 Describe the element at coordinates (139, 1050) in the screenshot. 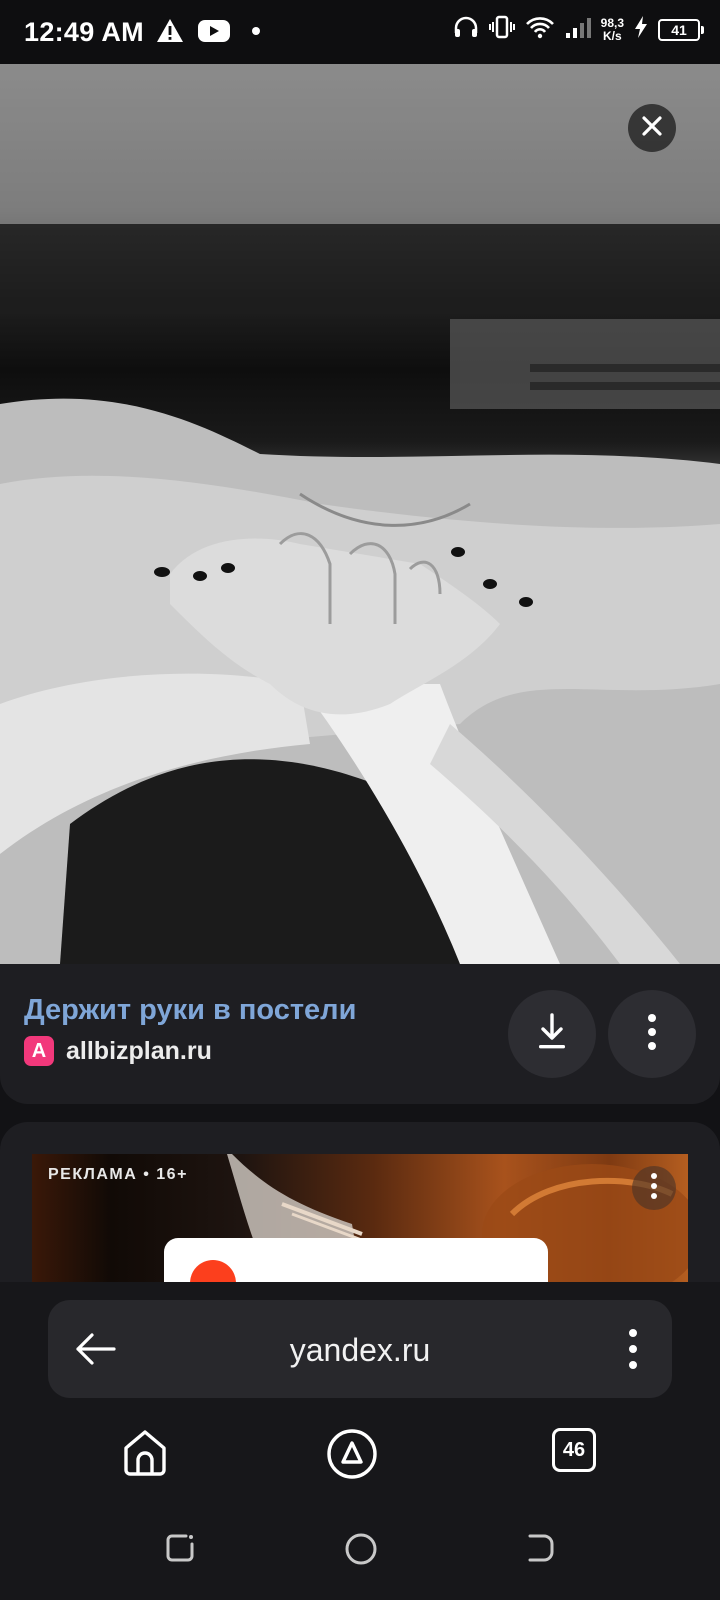

I see `source-domain: allbizplan.ru` at that location.